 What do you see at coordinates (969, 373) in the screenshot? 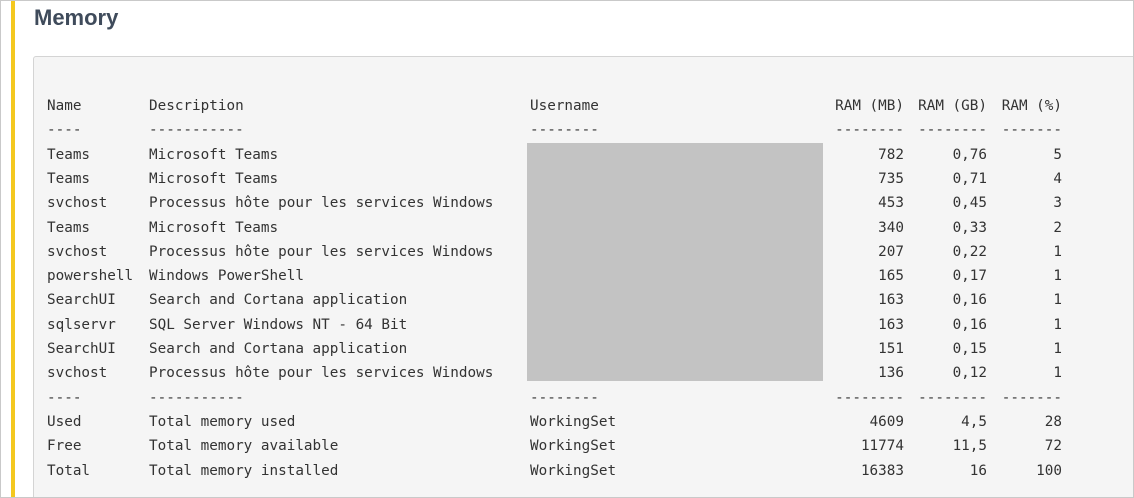
I see `ram-gb-cell: 0,12` at bounding box center [969, 373].